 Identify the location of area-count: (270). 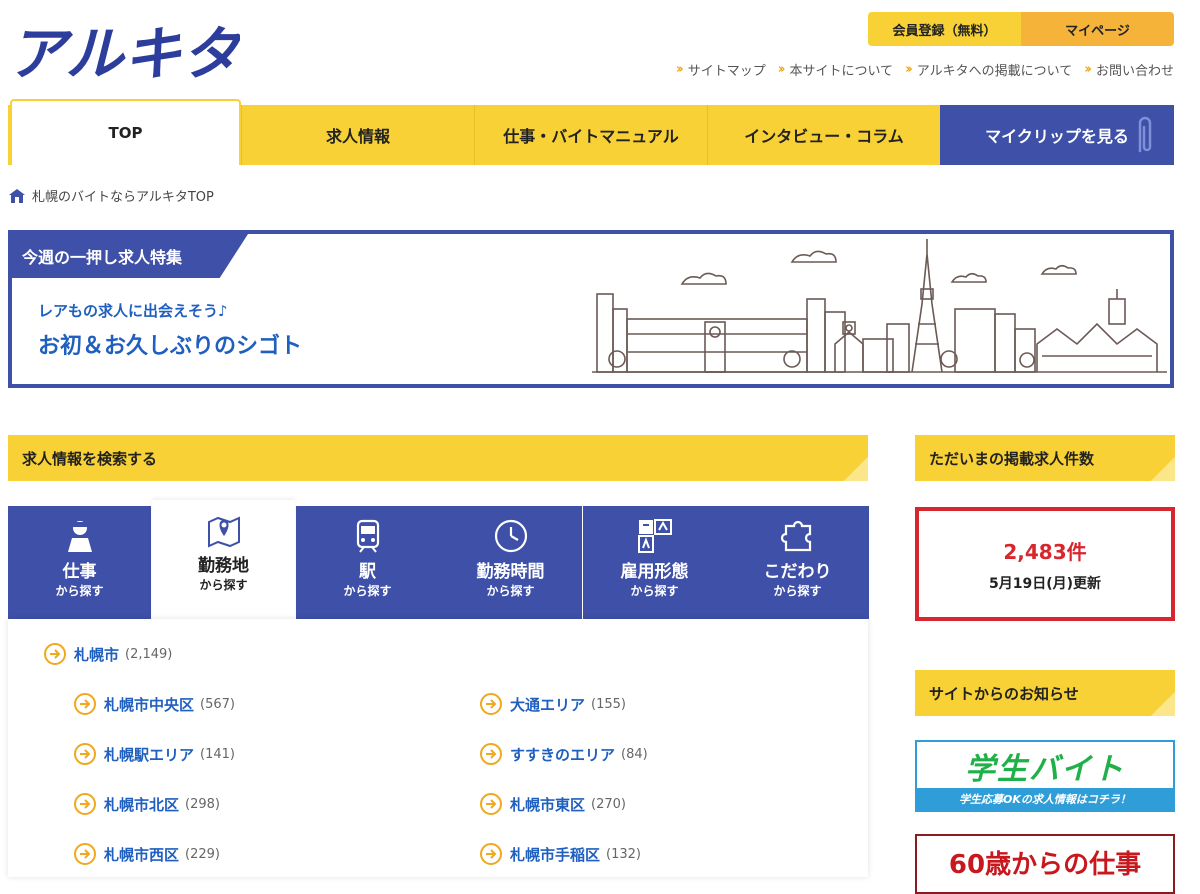
(608, 804).